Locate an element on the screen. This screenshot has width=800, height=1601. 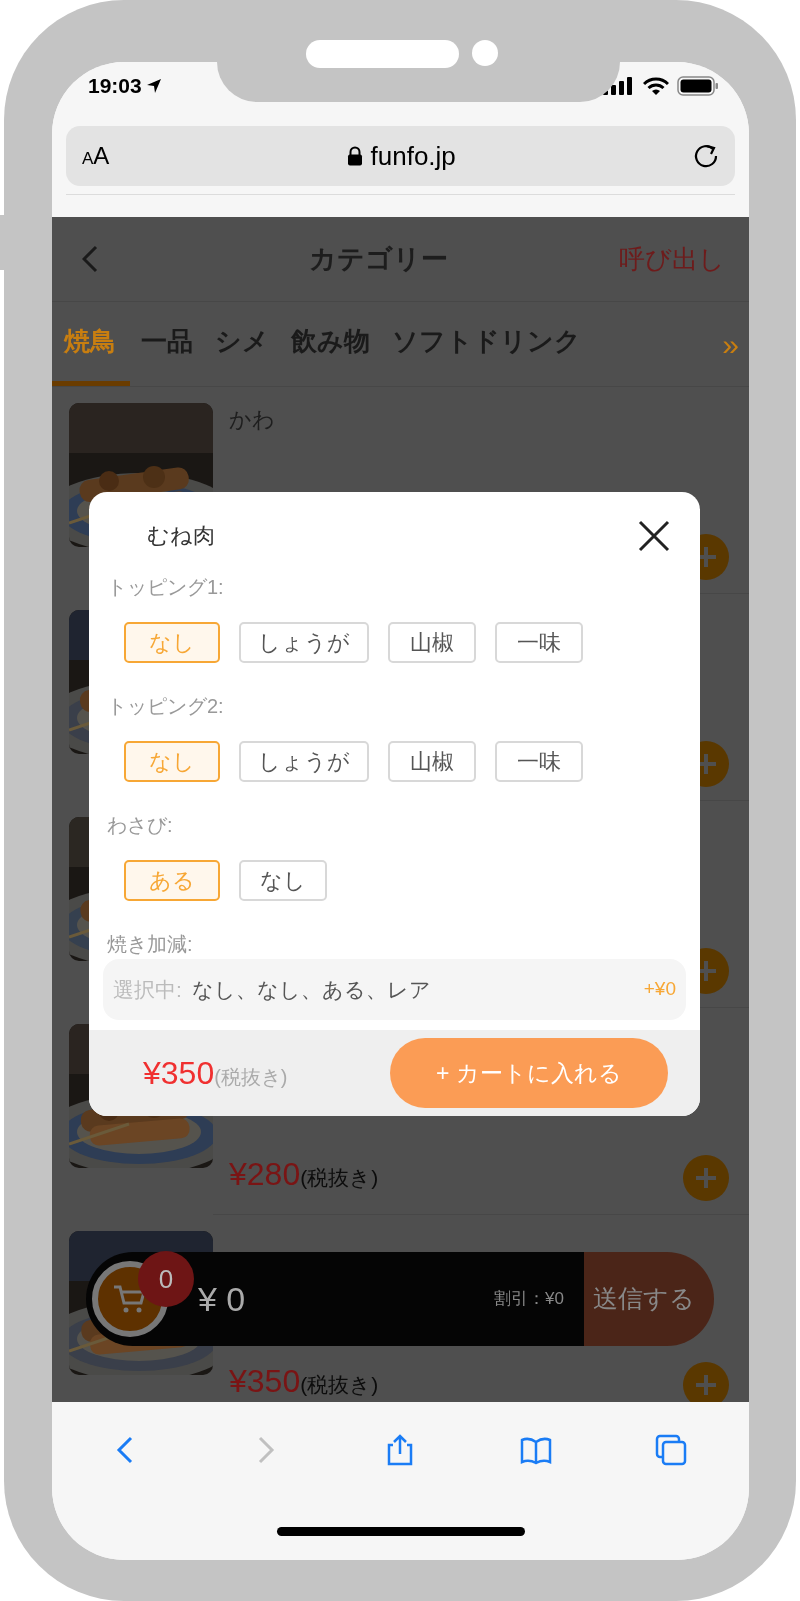
option-label: トッピング1: is located at coordinates (165, 587).